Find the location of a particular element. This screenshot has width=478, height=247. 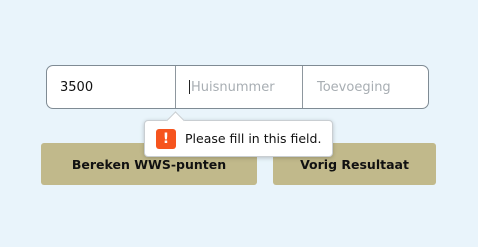

validation-tooltip: ! Please fill in this field. is located at coordinates (238, 134).